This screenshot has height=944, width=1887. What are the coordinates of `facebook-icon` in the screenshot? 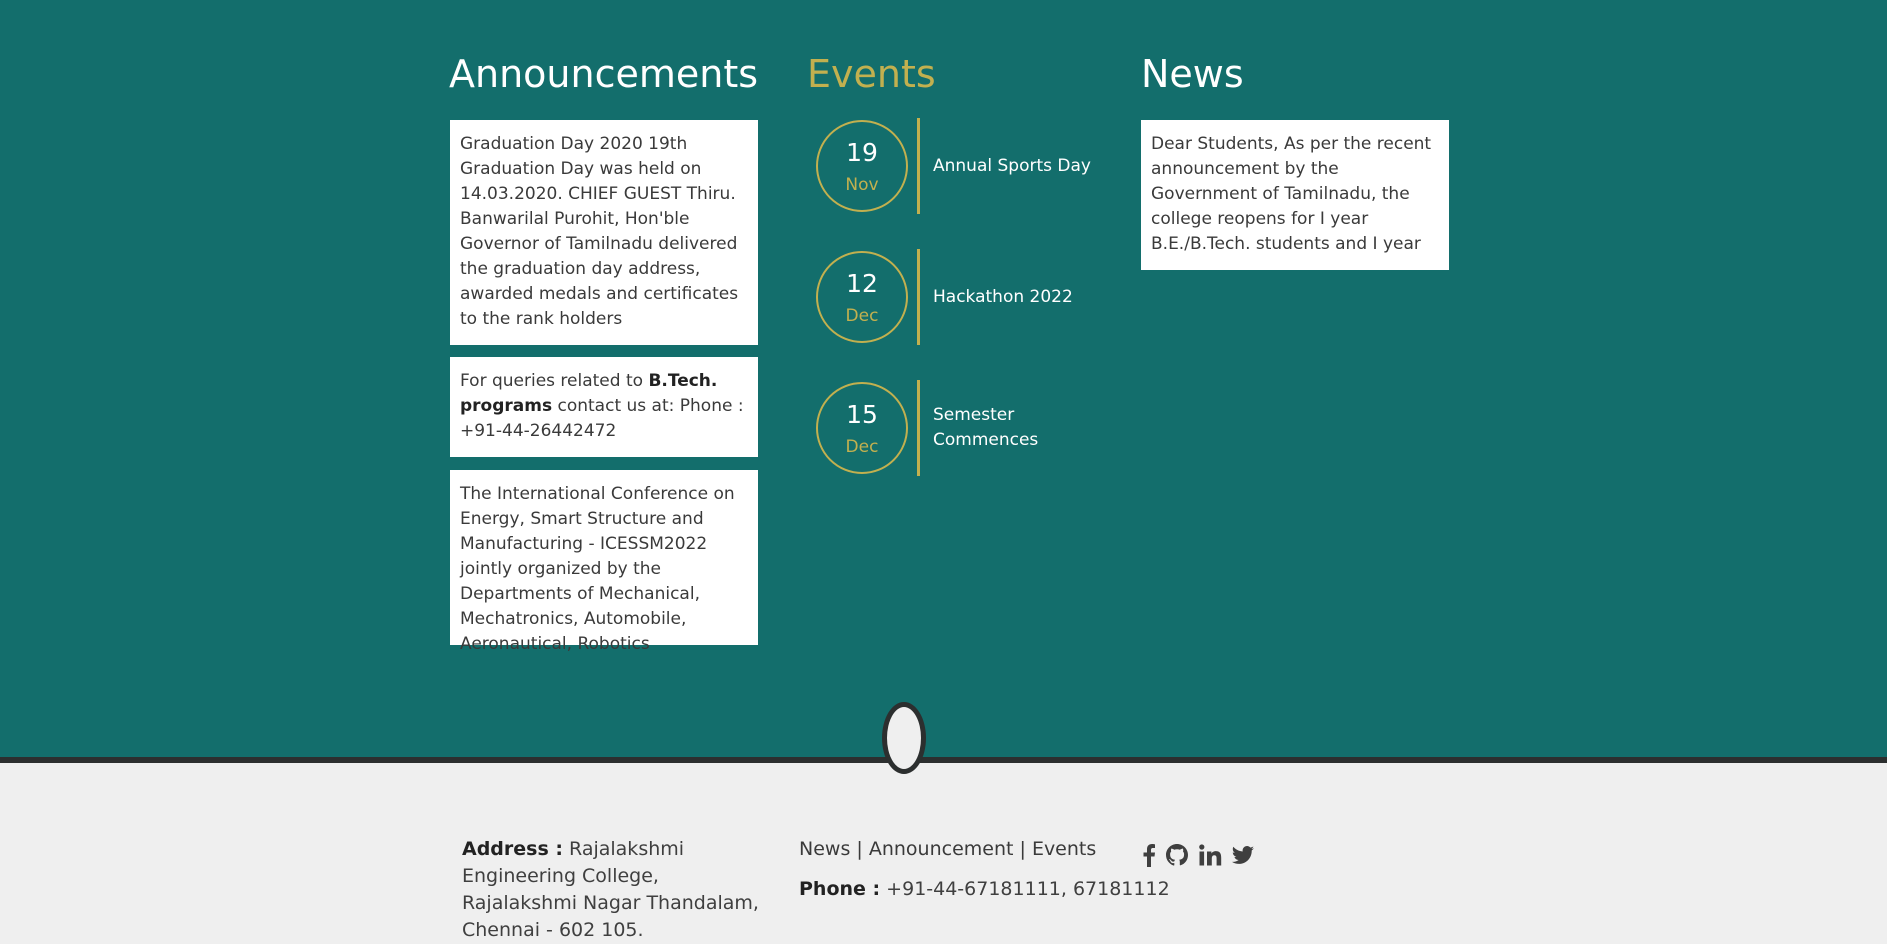 It's located at (1148, 855).